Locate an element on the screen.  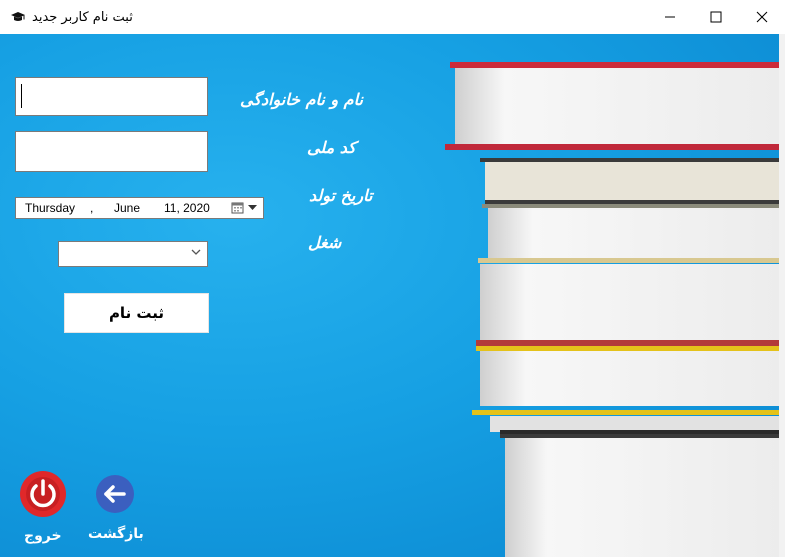
dropdown-arrow-icon is located at coordinates (252, 208).